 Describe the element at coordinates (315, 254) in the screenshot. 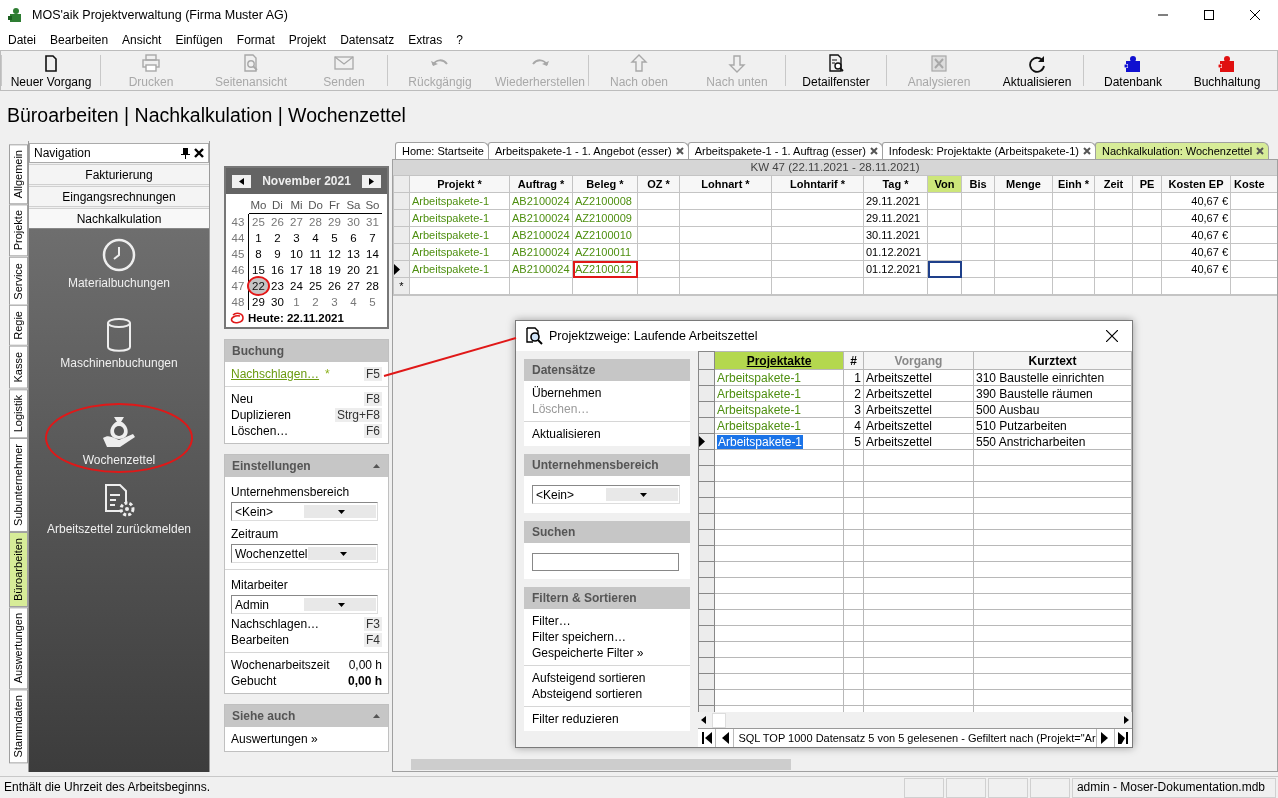

I see `calendar-day: 11` at that location.